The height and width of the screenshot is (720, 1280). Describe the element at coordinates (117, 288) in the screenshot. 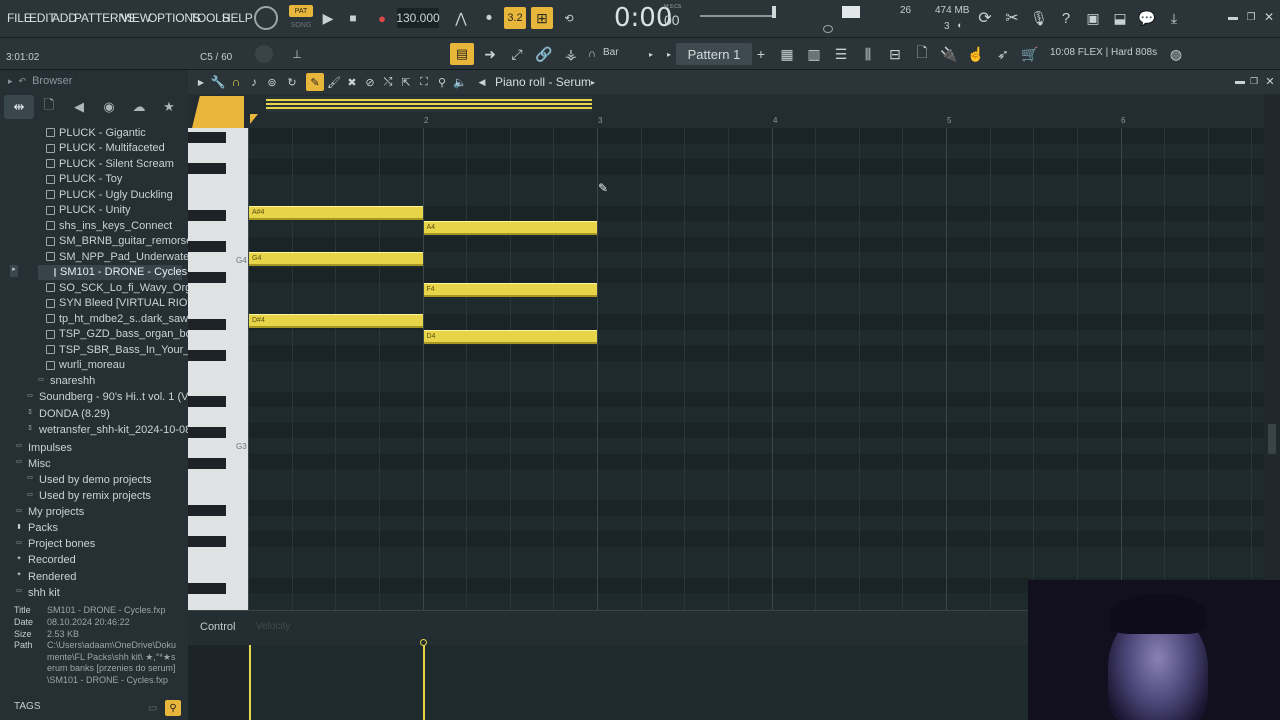

I see `browser-file-item: SO_SCK_Lo_fi_Wavy_Organ_Vinyl` at that location.